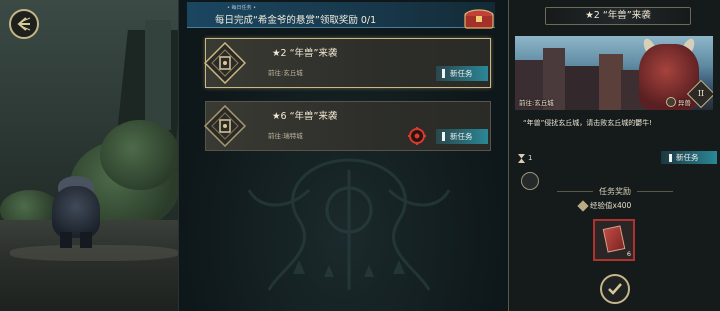 The width and height of the screenshot is (720, 311). Describe the element at coordinates (139, 155) in the screenshot. I see `scene-bush` at that location.